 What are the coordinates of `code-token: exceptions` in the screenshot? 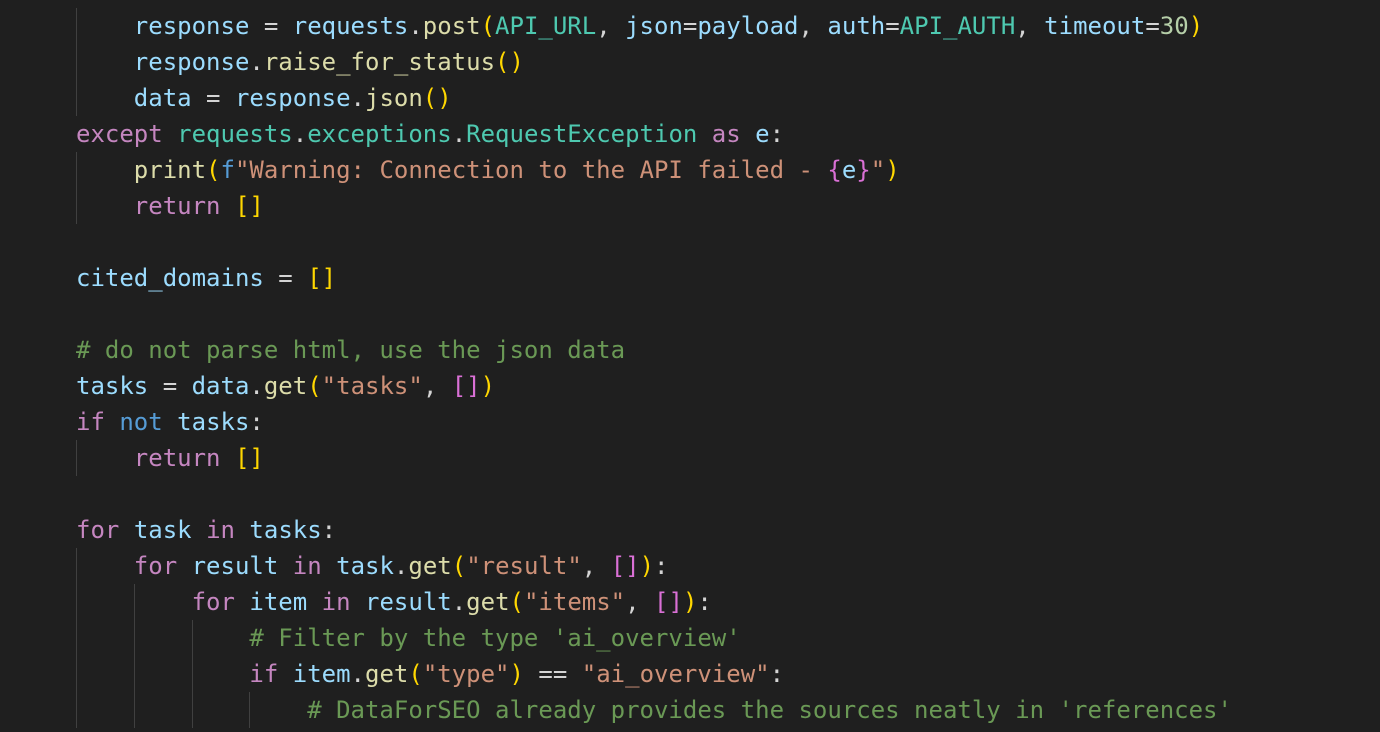 It's located at (379, 134).